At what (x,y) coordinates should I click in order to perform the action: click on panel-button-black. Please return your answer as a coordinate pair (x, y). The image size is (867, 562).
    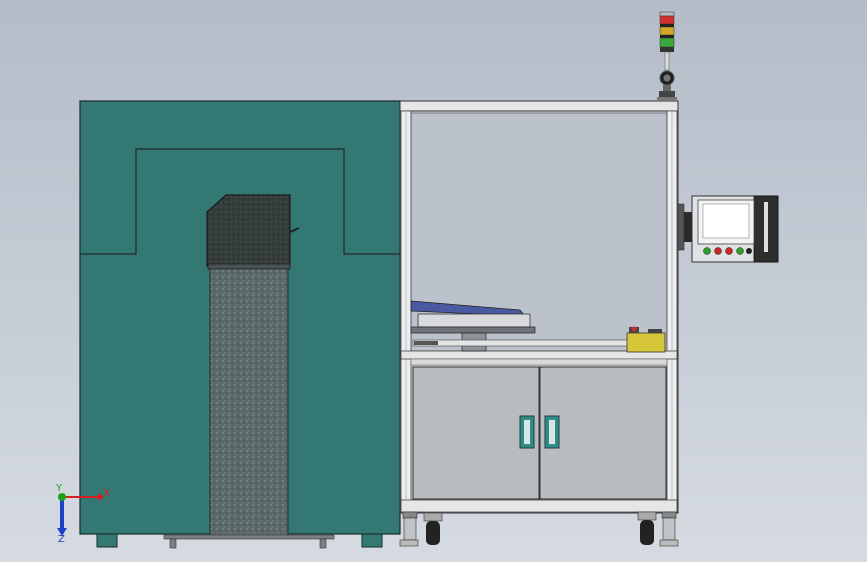
    Looking at the image, I should click on (749, 251).